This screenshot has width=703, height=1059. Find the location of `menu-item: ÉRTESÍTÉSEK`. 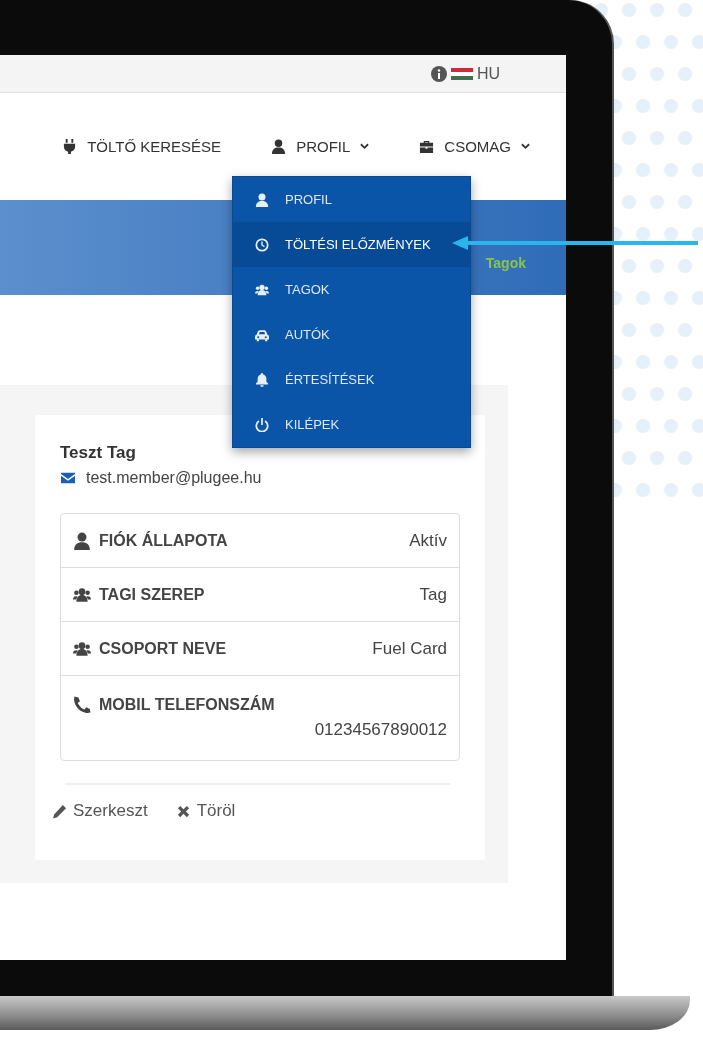

menu-item: ÉRTESÍTÉSEK is located at coordinates (351, 379).